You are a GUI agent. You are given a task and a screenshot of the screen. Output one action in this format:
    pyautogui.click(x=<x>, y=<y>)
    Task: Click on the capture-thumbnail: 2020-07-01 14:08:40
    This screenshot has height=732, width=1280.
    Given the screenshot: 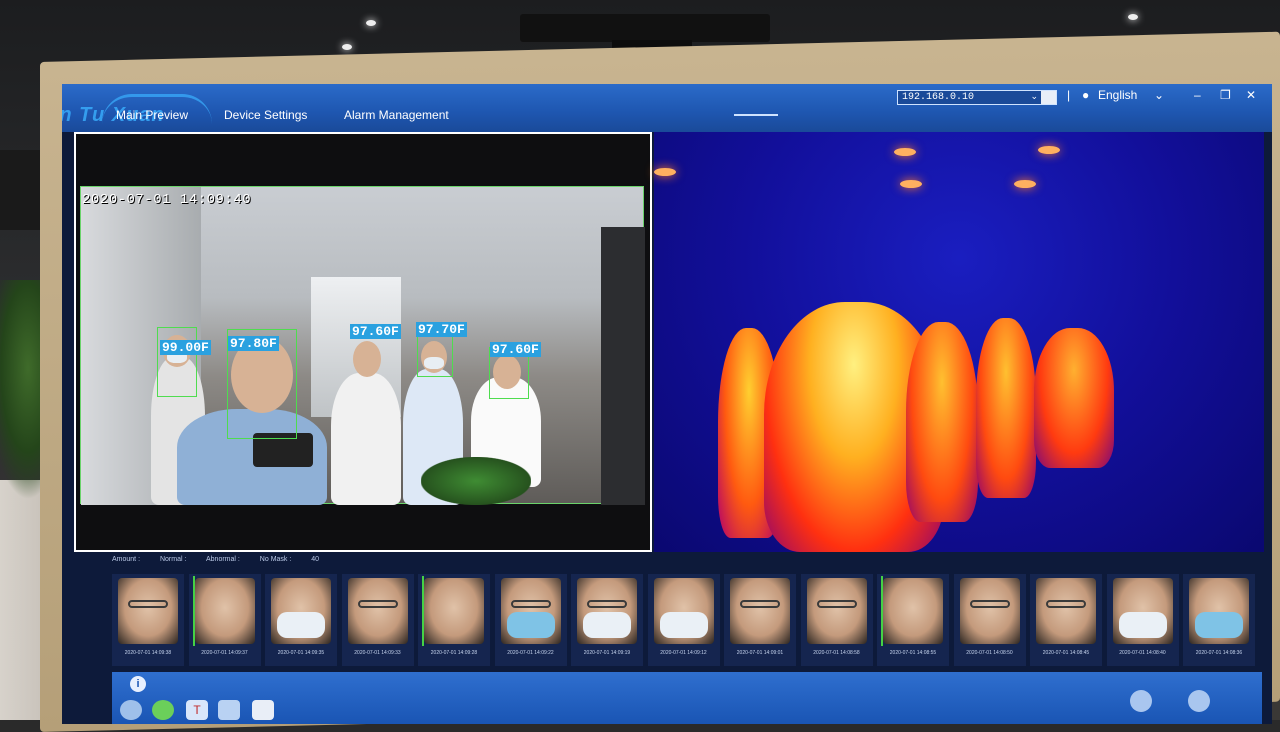 What is the action you would take?
    pyautogui.click(x=1142, y=620)
    